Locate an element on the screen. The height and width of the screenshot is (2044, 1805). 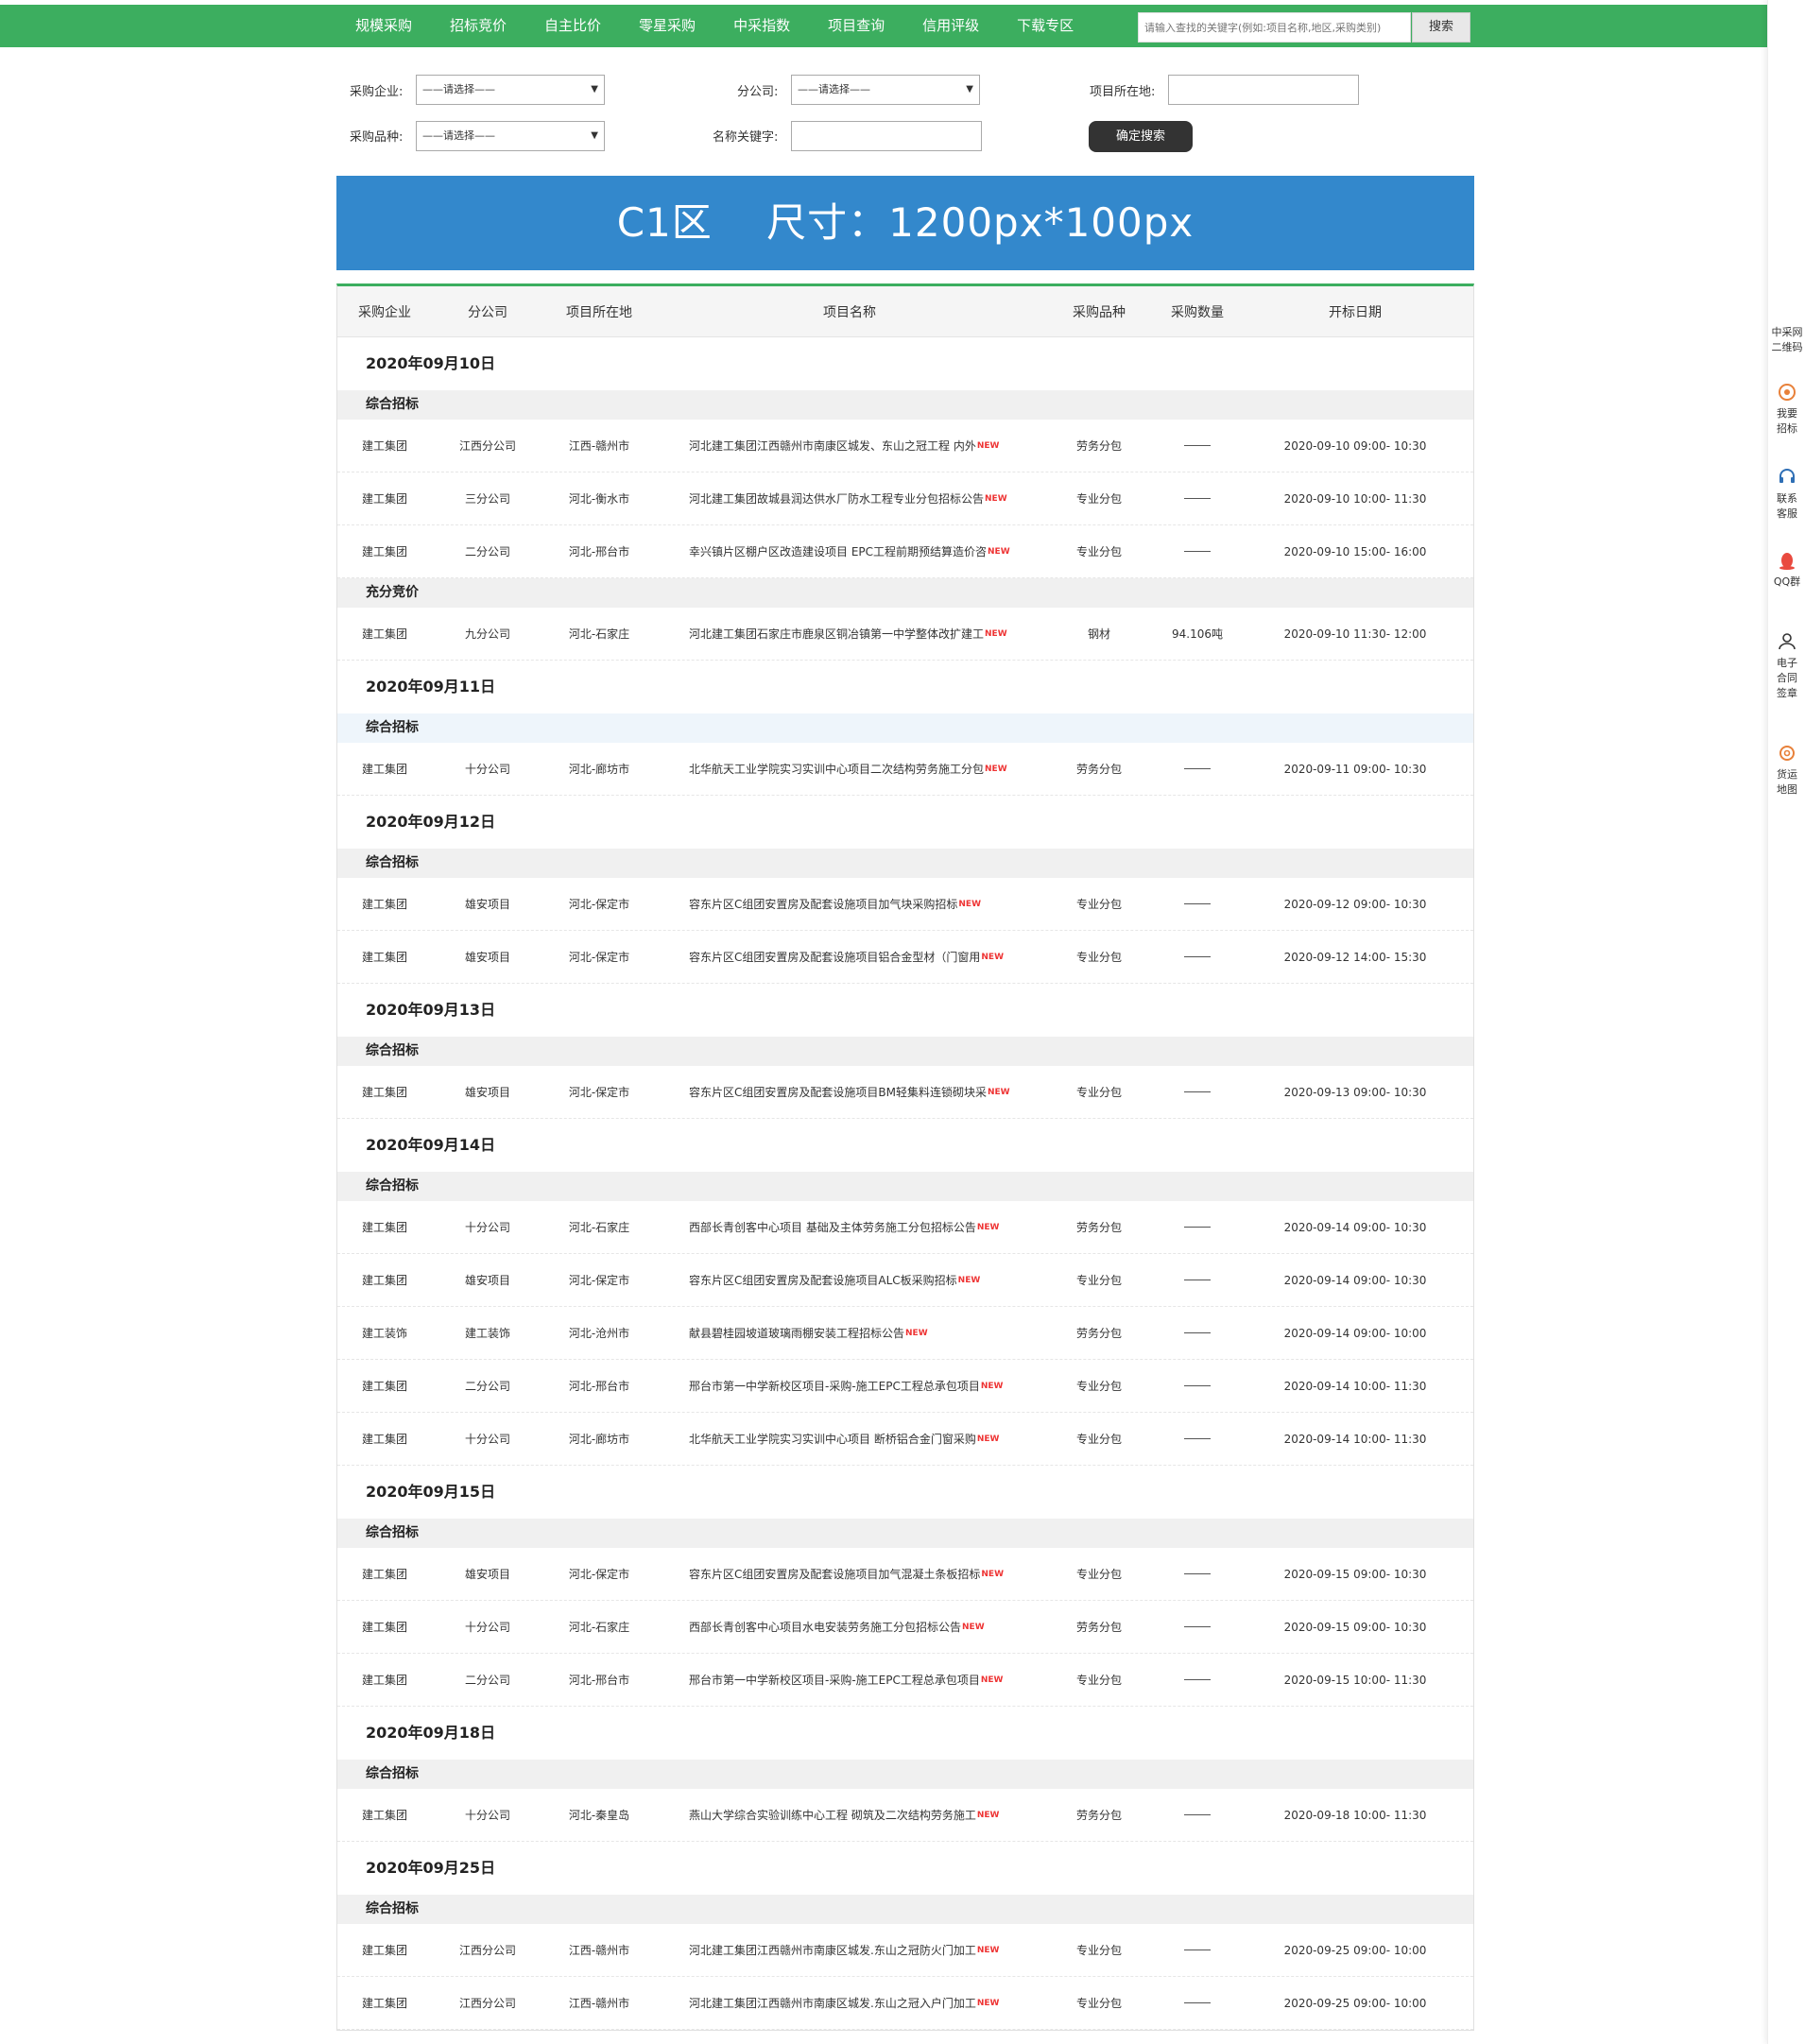
row-type: 专业分包 is located at coordinates (1099, 1386).